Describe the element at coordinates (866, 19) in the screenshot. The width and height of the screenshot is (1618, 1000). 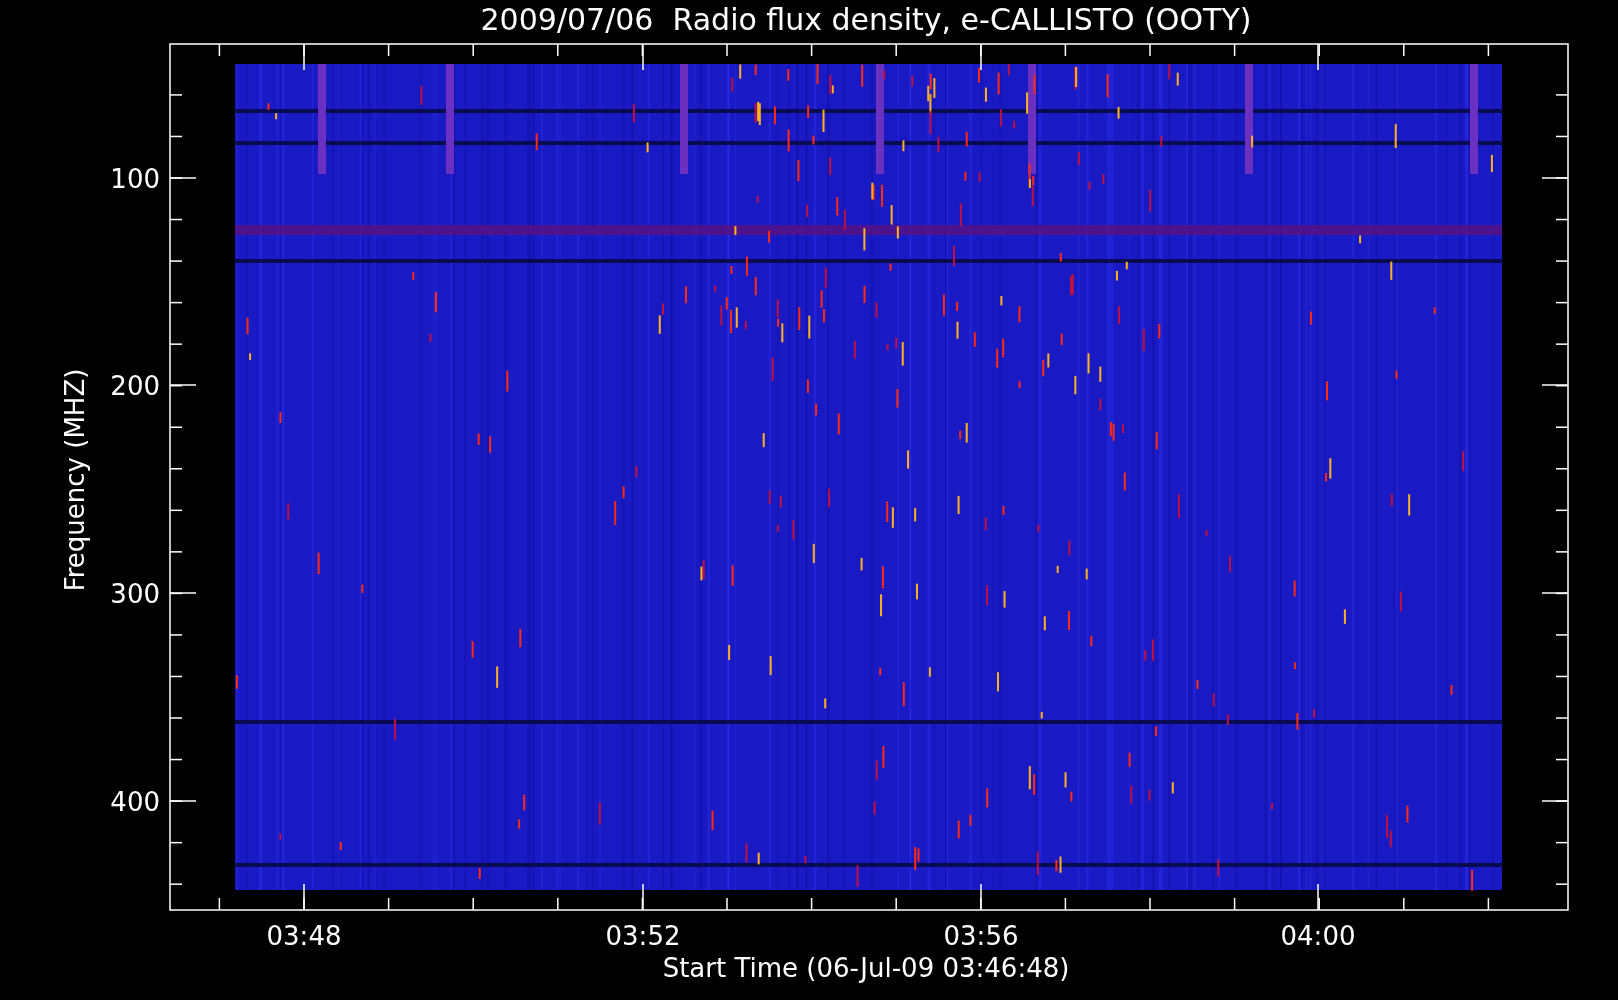
I see `chart-title: 2009/07/06 Radio flux density, e-CALLISTO (OOTY)` at that location.